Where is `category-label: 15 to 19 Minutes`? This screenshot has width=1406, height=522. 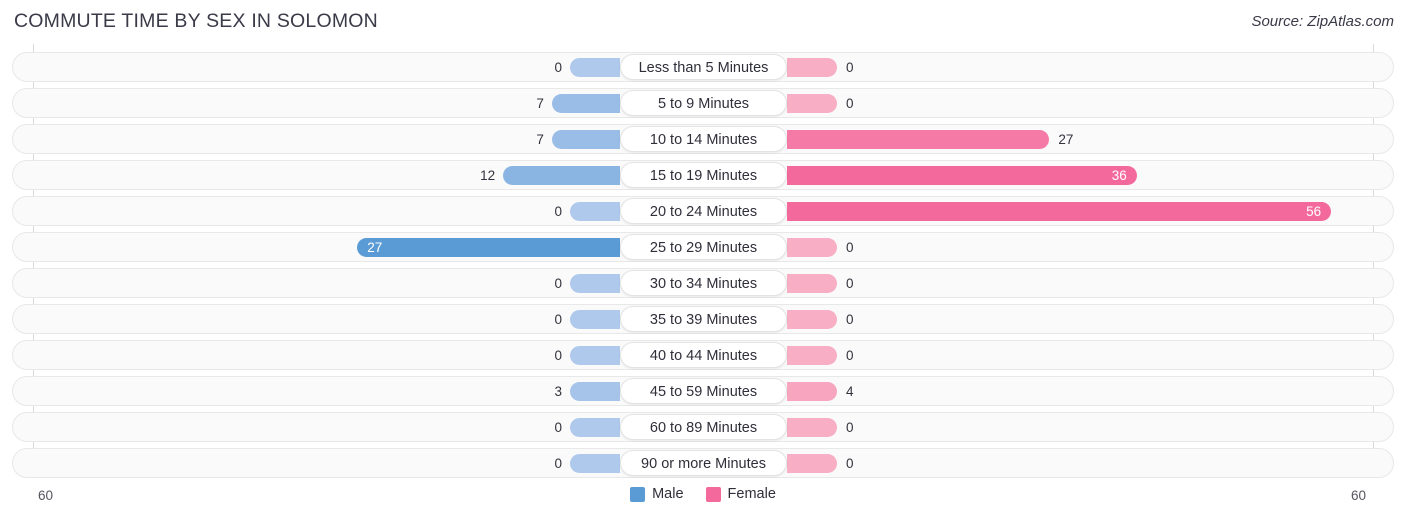
category-label: 15 to 19 Minutes is located at coordinates (703, 175).